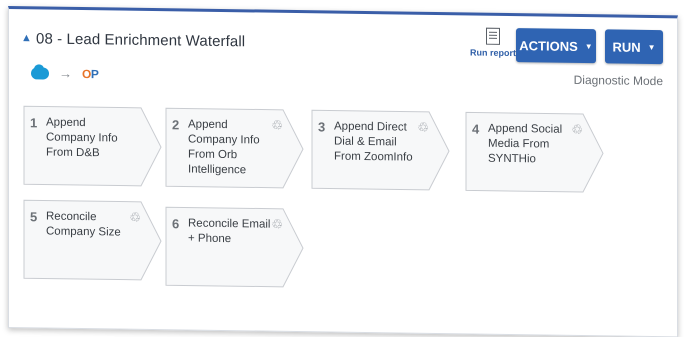  Describe the element at coordinates (493, 53) in the screenshot. I see `run-report-label: Run report` at that location.